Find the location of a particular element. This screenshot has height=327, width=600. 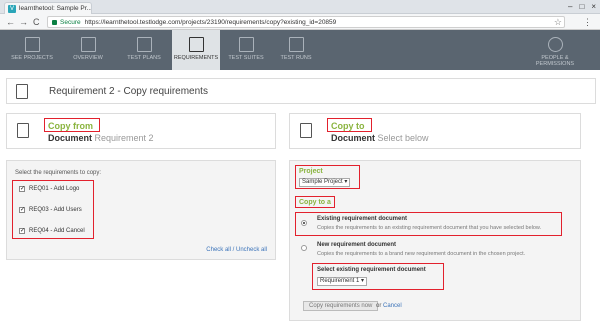

nav-test-runs: Test Runs is located at coordinates (296, 50).